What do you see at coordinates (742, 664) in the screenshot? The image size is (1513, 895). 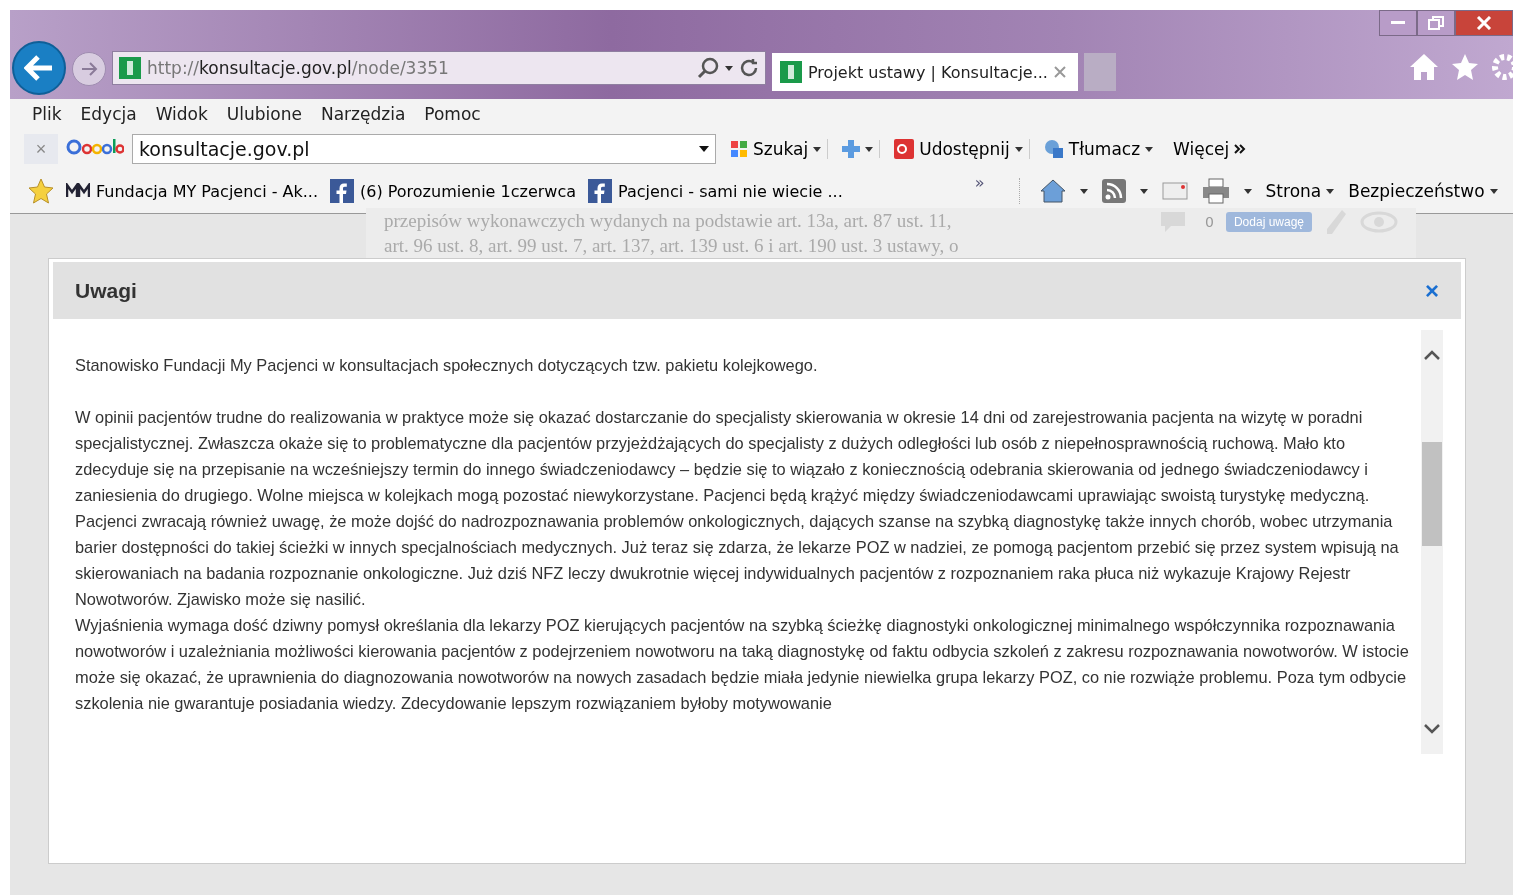 I see `comment-paragraph: Wyjaśnienia wymaga dość dziwny pomysł określania dla lekarzy POZ kierujących pacjentów na szybką ścieżkę diagnostyki onkologicznej minimalnego współczynnika rozpoznawania nowotworów i uzależniania możliwości kierowania pacjentów z podejrzeniem nowotworu na taką diagnostykę od faktu odbycia szkoleń z zakresu rozpoznawania nowotworów. W istocie może się okazać, że uprawnienia do diagnozowania nowotworów na nowych zasadach będzie miała jedynie niewielka grupa lekarzy POZ, co nie rozwiąże problemu. Poza tym odbycie szkolenia nie gwarantuje posiadania wiedzy. Zdecydowanie lepszym rozwiązaniem byłoby motywowanie` at bounding box center [742, 664].